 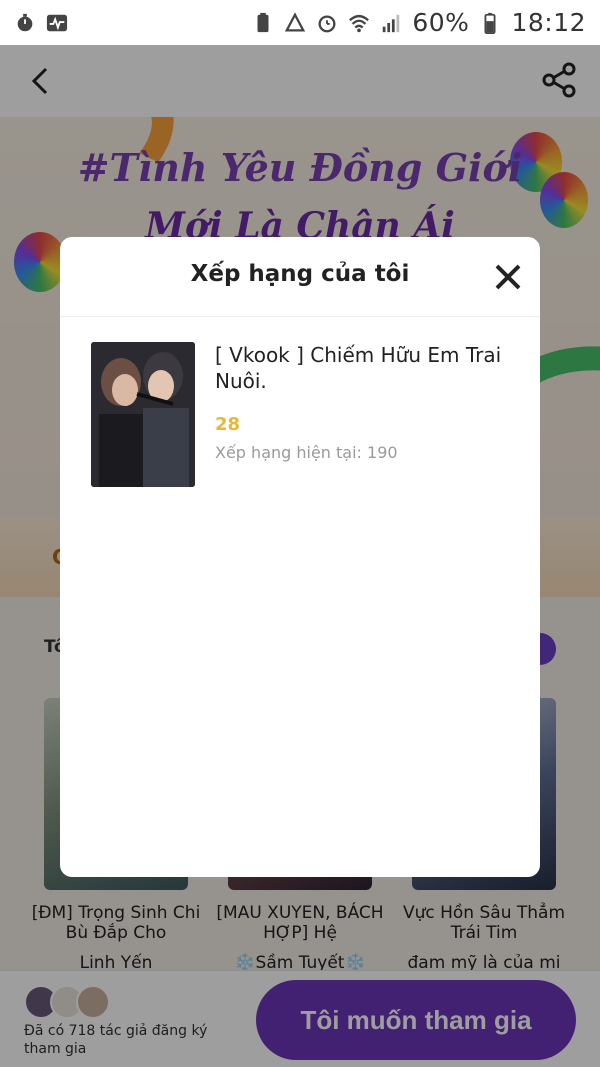 I want to click on stopwatch-icon, so click(x=25, y=22).